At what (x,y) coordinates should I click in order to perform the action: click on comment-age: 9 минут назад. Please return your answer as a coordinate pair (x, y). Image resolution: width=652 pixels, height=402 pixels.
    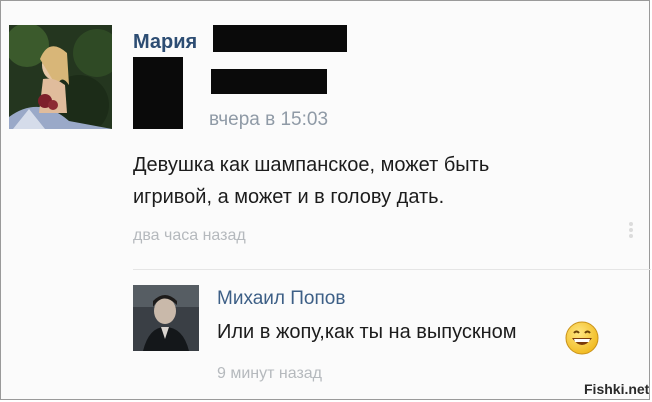
    Looking at the image, I should click on (269, 374).